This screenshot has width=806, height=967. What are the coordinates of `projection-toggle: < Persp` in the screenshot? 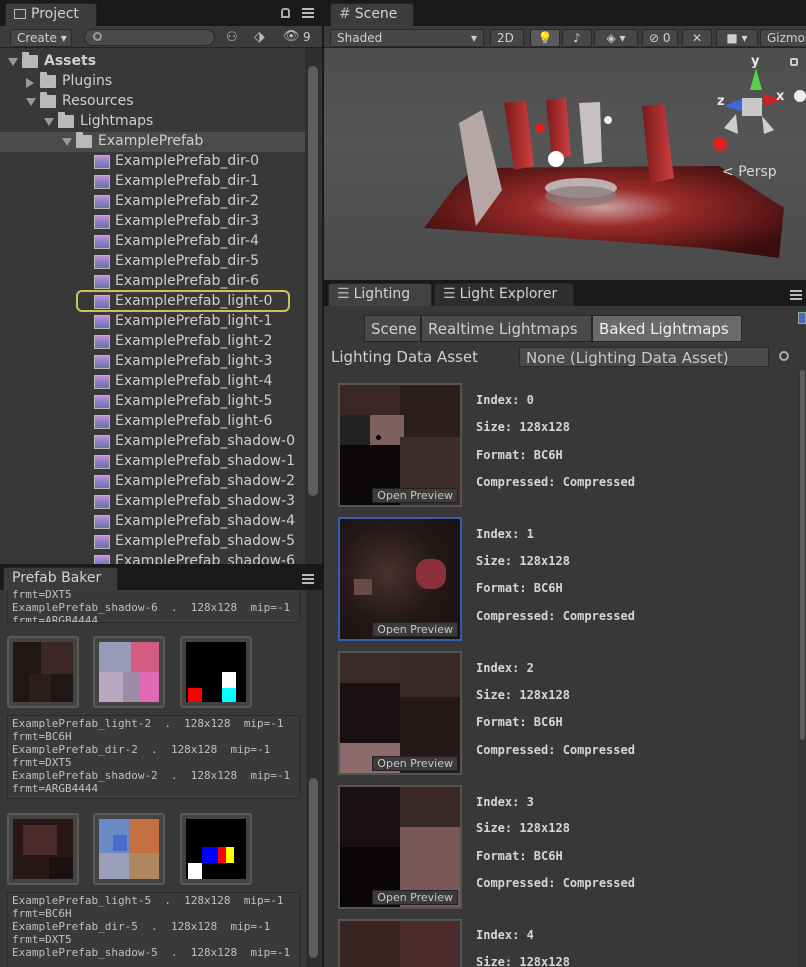 It's located at (749, 172).